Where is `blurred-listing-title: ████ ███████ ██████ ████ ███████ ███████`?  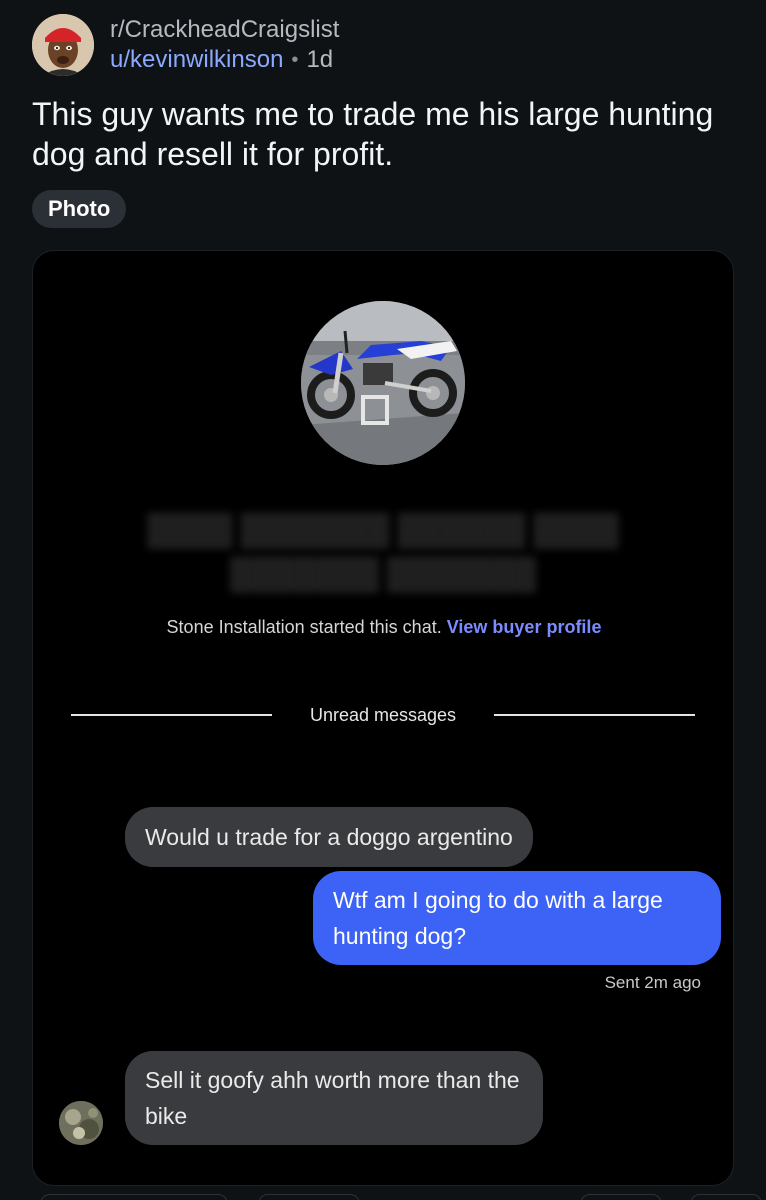 blurred-listing-title: ████ ███████ ██████ ████ ███████ ███████ is located at coordinates (383, 552).